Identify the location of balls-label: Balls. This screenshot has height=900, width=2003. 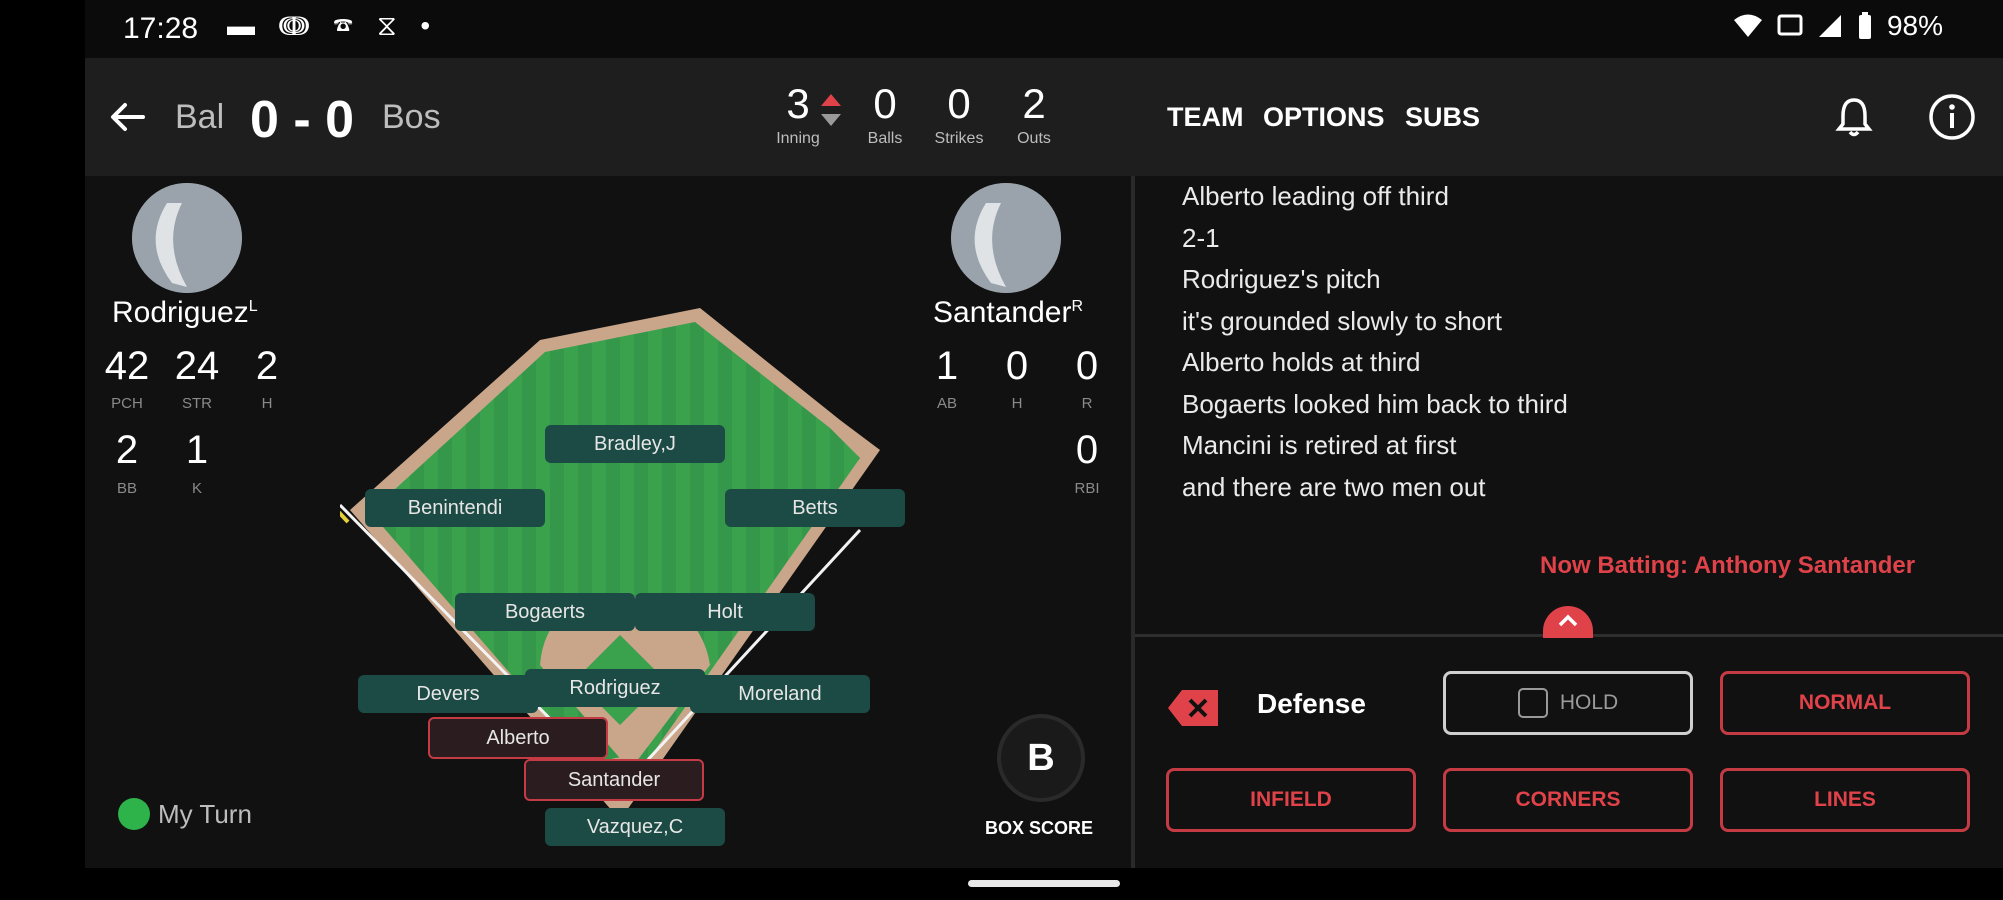
(885, 138).